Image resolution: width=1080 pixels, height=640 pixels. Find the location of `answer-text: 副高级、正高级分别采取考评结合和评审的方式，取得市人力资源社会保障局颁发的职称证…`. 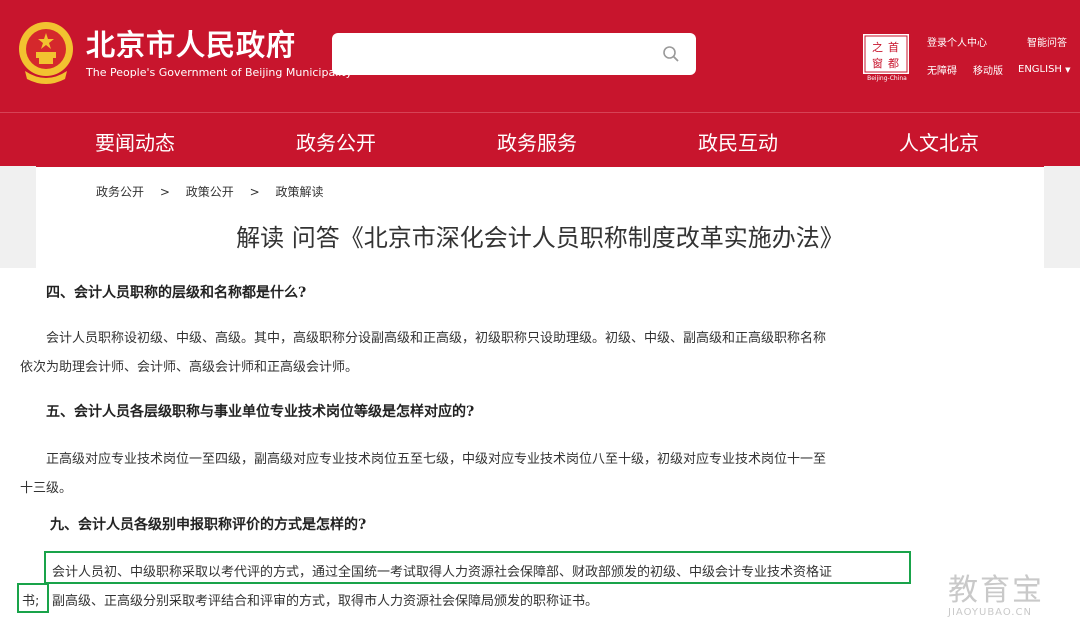

answer-text: 副高级、正高级分别采取考评结合和评审的方式，取得市人力资源社会保障局颁发的职称证… is located at coordinates (325, 601).